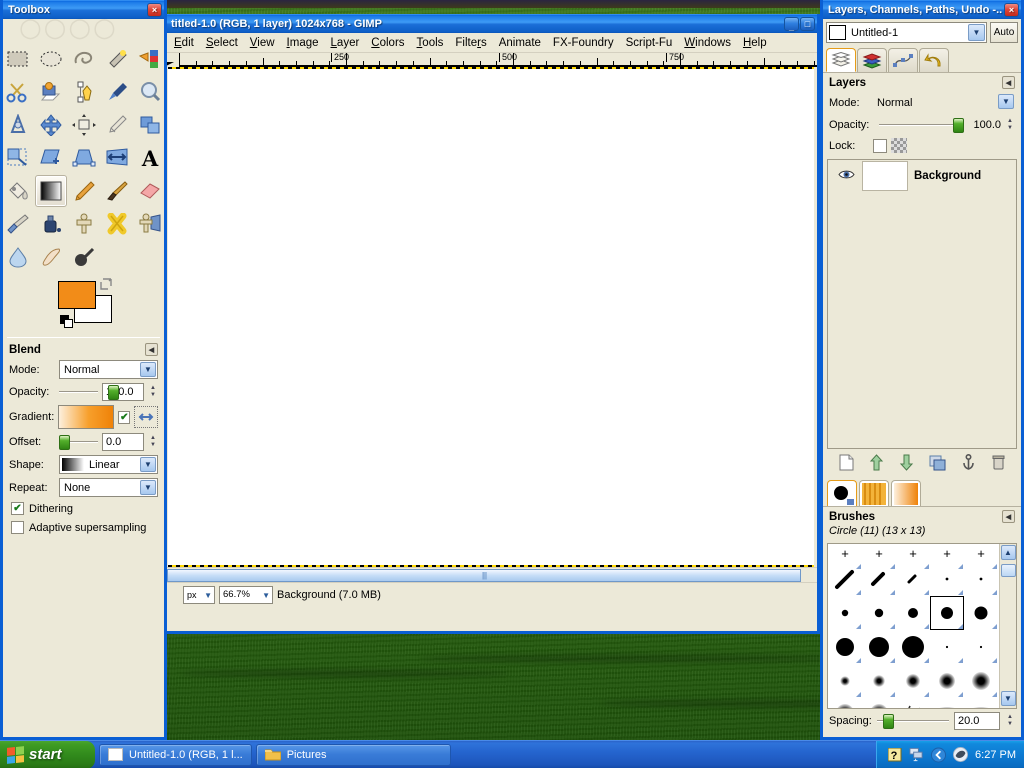  Describe the element at coordinates (84, 59) in the screenshot. I see `free-select-tool` at that location.